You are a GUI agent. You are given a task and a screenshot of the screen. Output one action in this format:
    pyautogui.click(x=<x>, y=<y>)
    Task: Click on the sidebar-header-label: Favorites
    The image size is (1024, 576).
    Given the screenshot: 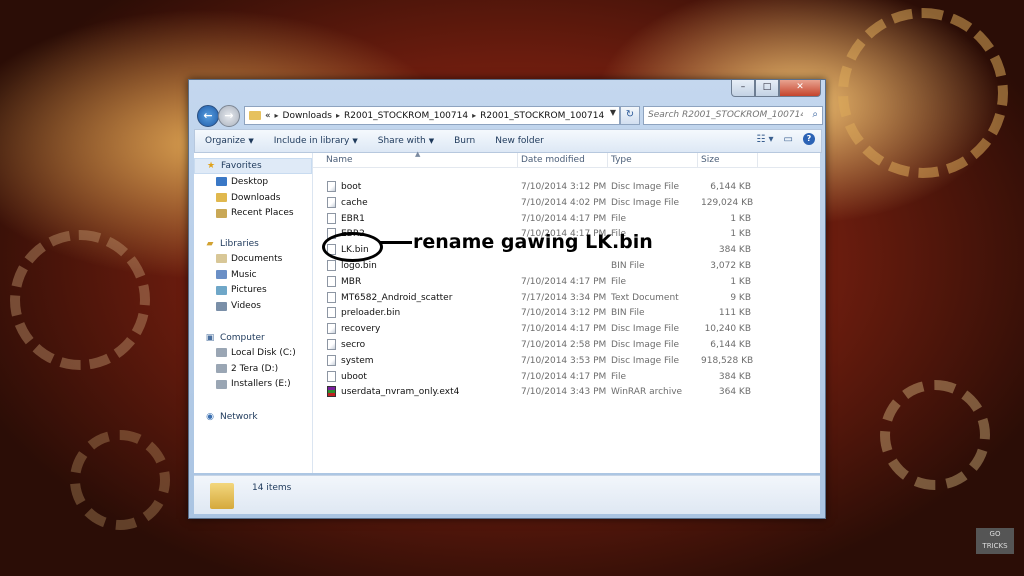 What is the action you would take?
    pyautogui.click(x=241, y=166)
    